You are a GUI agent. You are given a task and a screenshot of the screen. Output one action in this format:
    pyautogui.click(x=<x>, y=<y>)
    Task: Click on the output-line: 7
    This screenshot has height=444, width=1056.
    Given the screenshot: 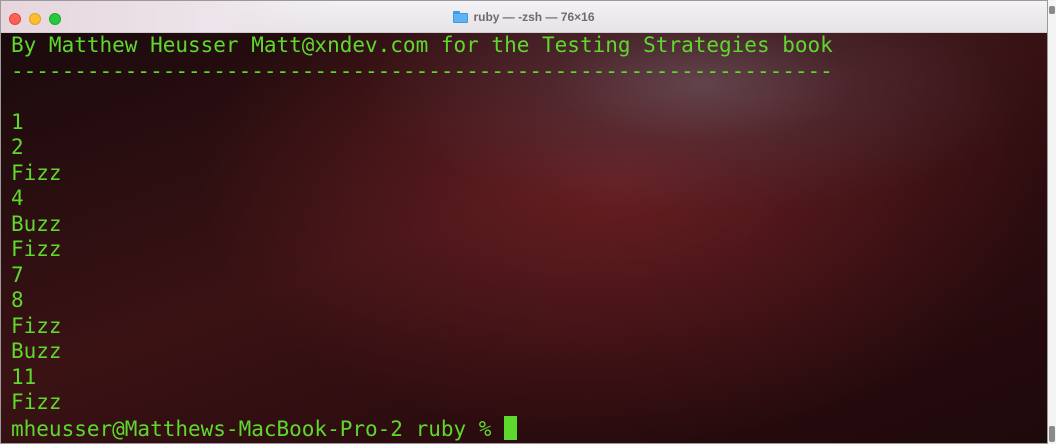 What is the action you would take?
    pyautogui.click(x=17, y=274)
    